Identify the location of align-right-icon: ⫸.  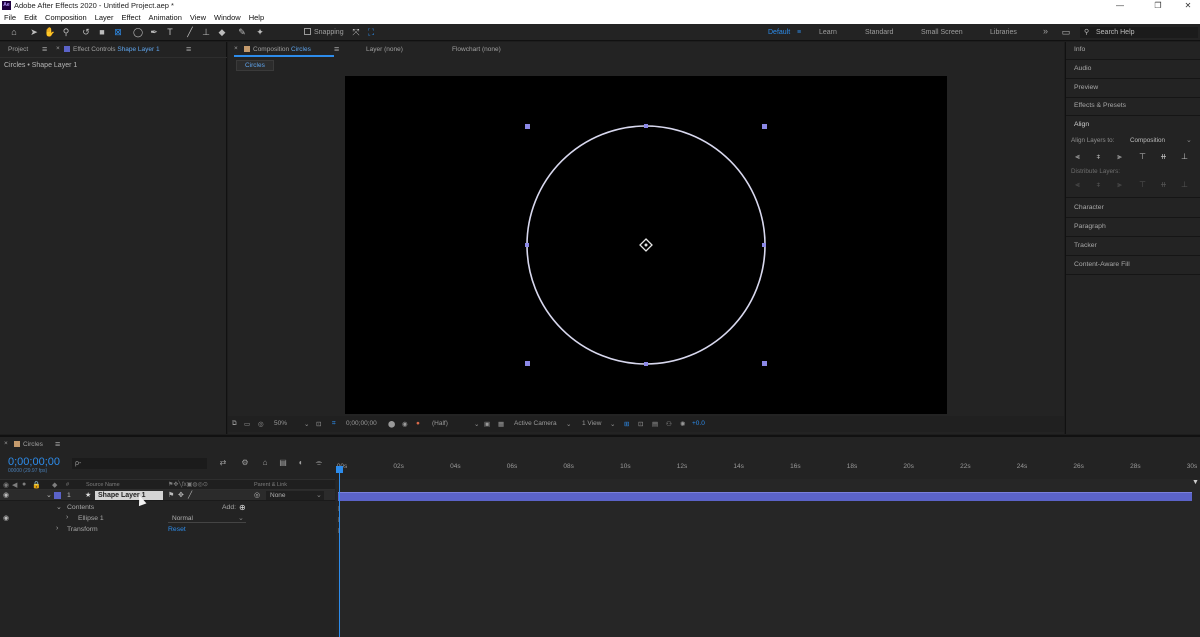
(1119, 156).